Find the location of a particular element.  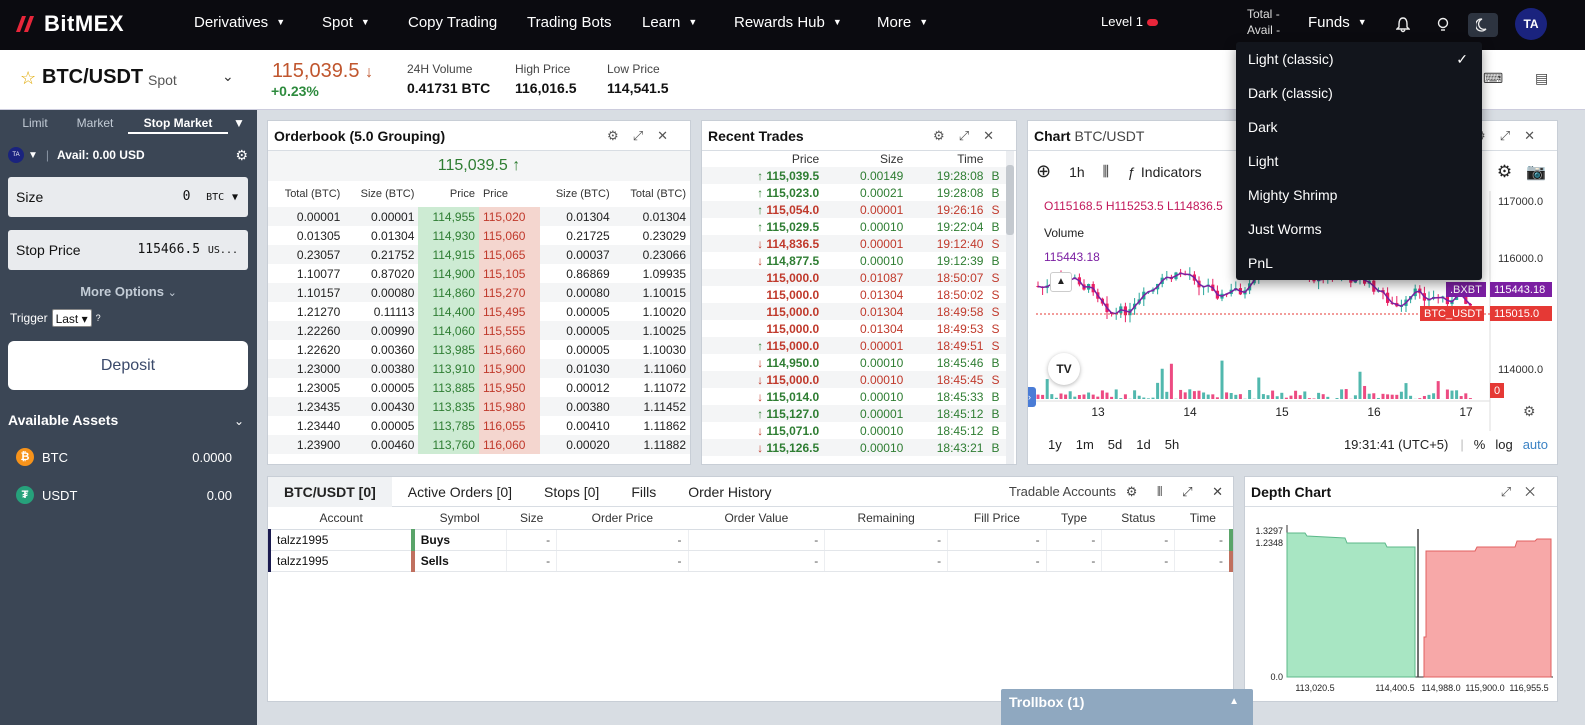

theme-toggle-moon-icon is located at coordinates (1483, 25).